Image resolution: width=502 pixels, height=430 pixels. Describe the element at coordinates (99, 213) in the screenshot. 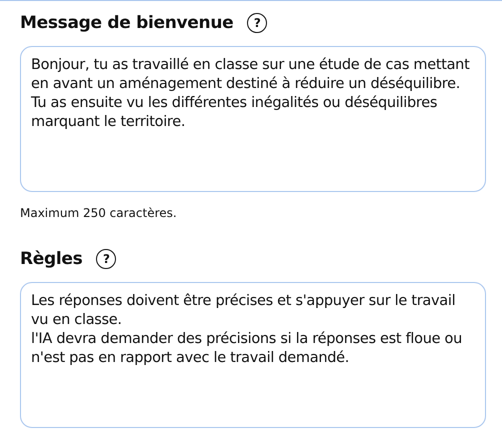

I see `hint-text: Maximum 250 caractères.` at that location.